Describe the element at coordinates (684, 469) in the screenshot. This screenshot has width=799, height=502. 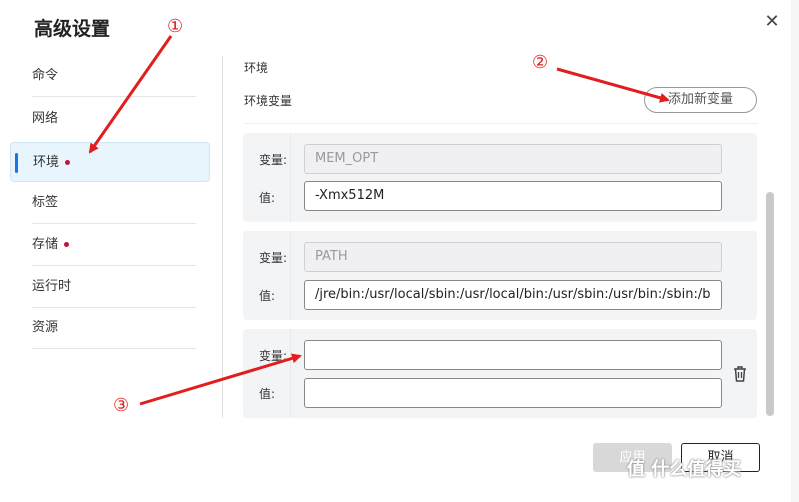
I see `watermark: 值 什么值得买` at that location.